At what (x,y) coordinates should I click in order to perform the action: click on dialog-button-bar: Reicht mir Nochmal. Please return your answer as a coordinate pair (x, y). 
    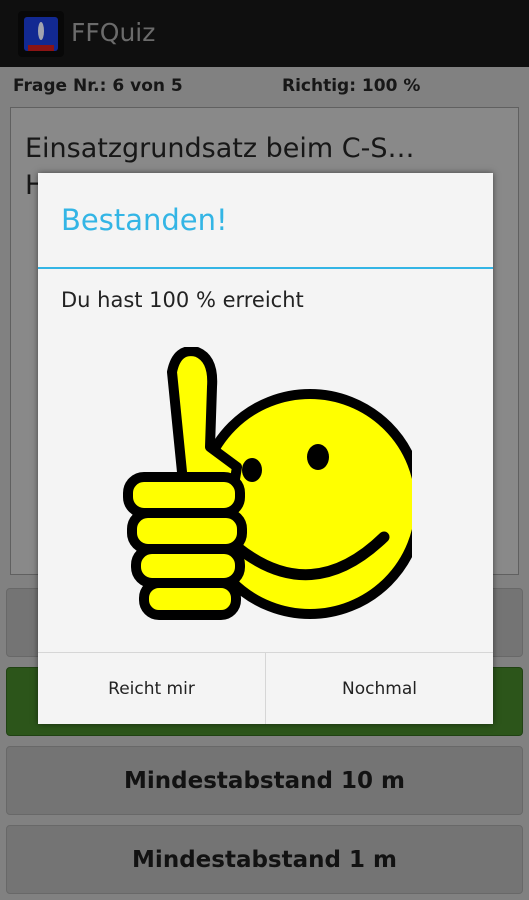
    Looking at the image, I should click on (265, 688).